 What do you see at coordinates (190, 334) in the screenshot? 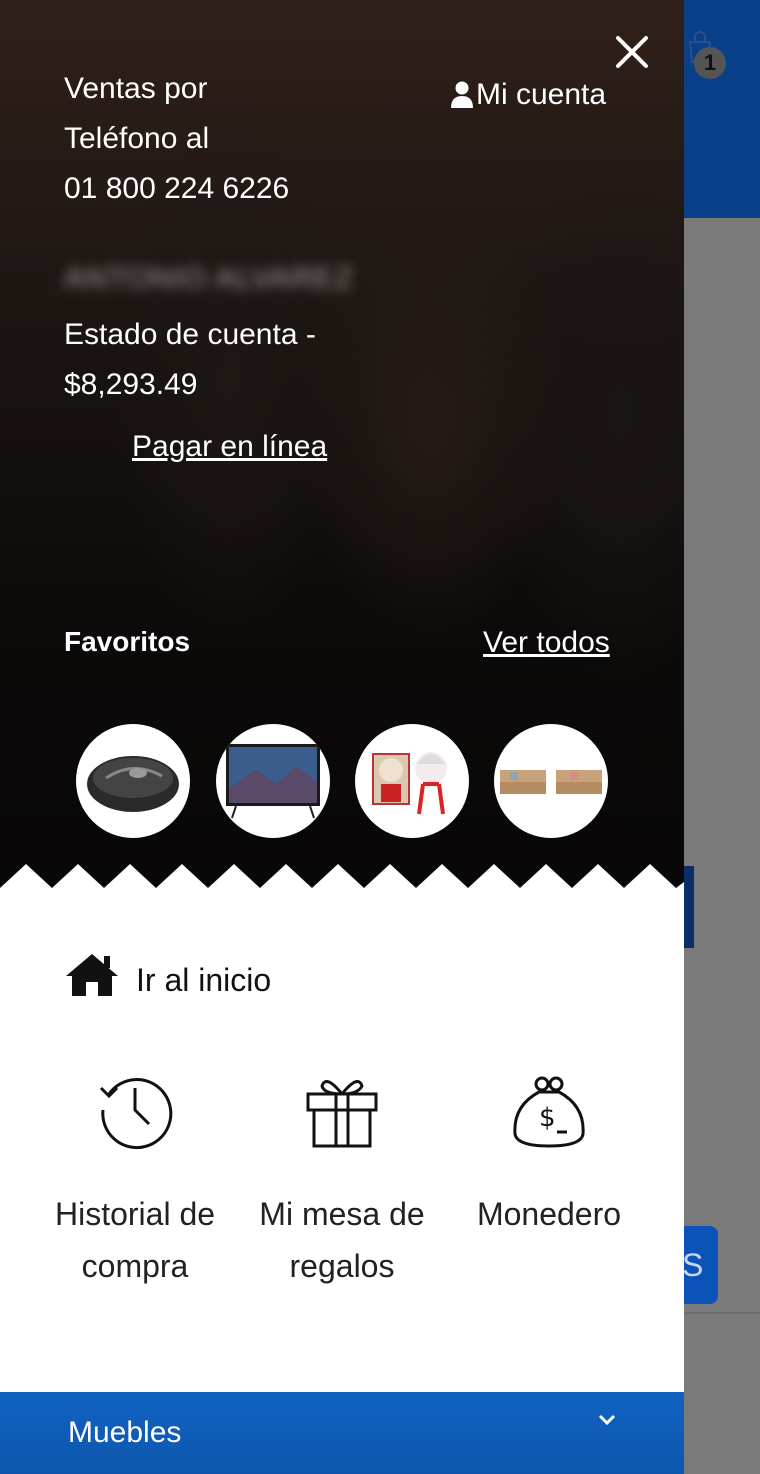
I see `account-statement-label: Estado de cuenta -` at bounding box center [190, 334].